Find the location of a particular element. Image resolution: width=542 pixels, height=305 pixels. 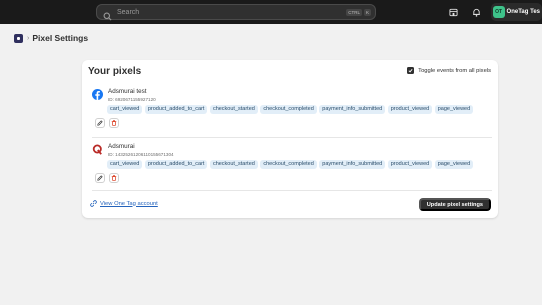

toggle-all-label: Toggle events from all pixels is located at coordinates (454, 70).